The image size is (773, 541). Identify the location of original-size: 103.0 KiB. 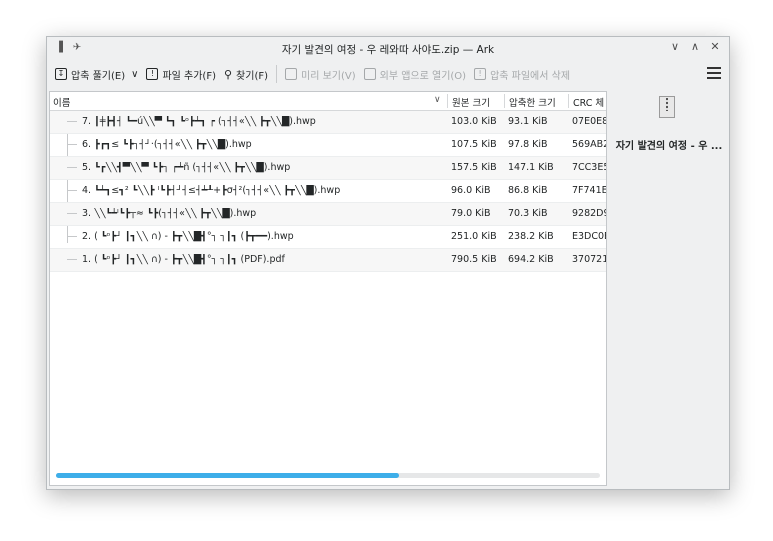
(474, 121).